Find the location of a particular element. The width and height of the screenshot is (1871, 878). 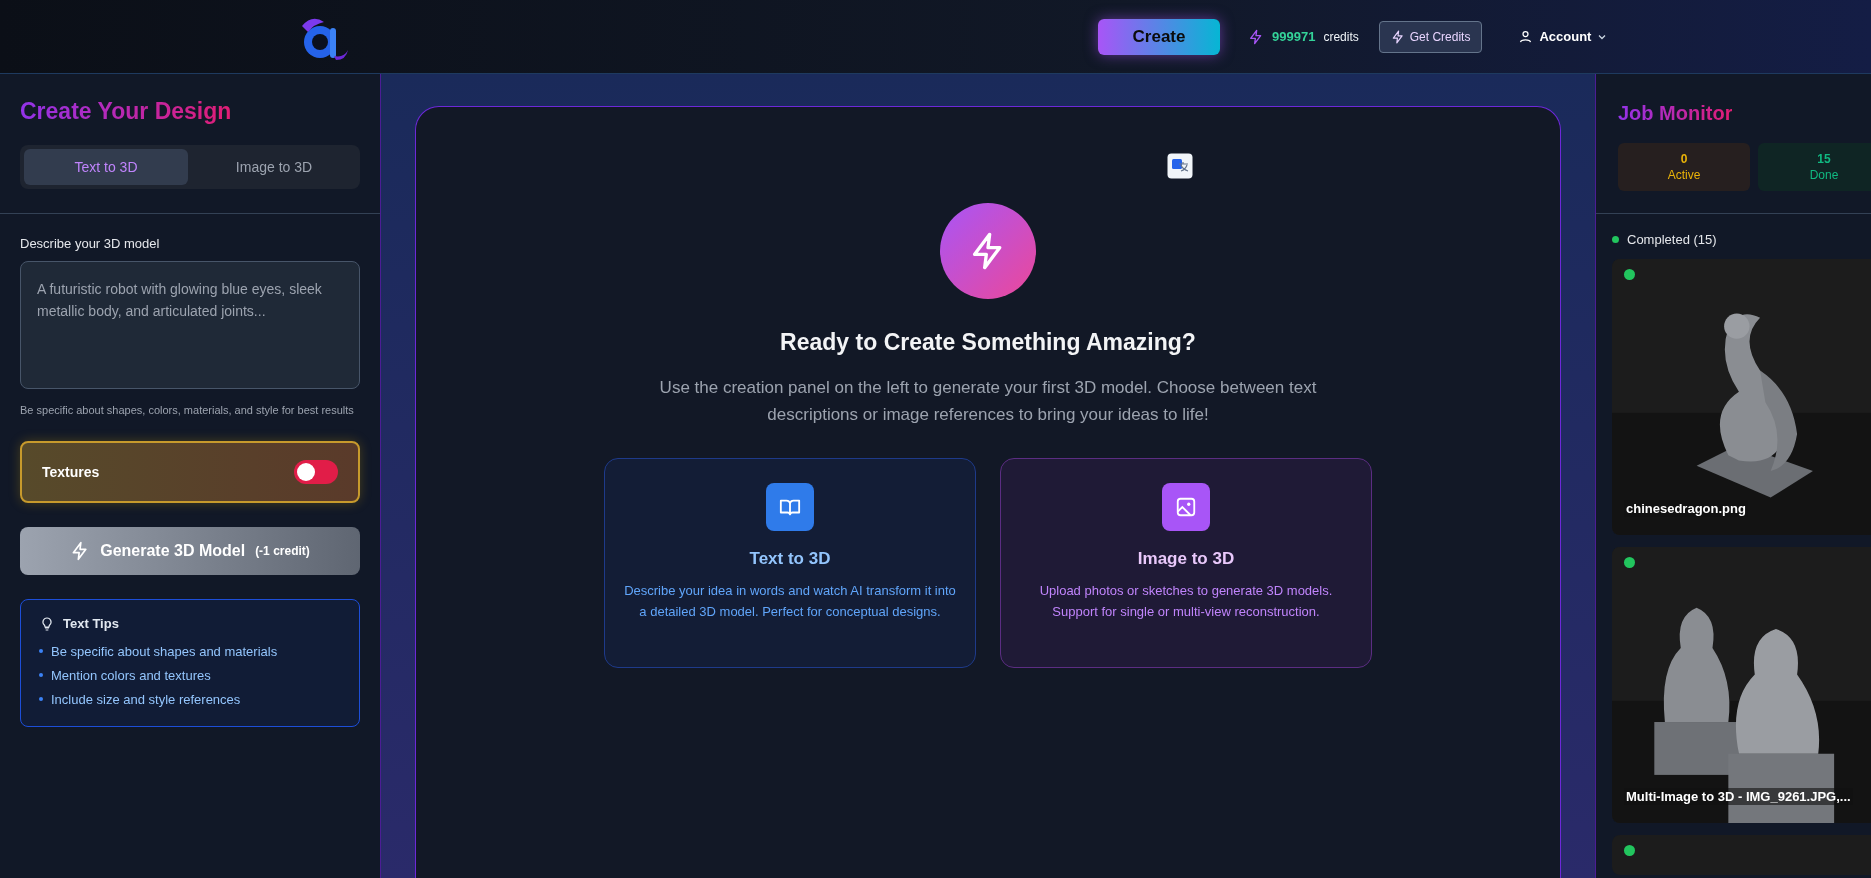

tips-title: Text Tips is located at coordinates (91, 624).